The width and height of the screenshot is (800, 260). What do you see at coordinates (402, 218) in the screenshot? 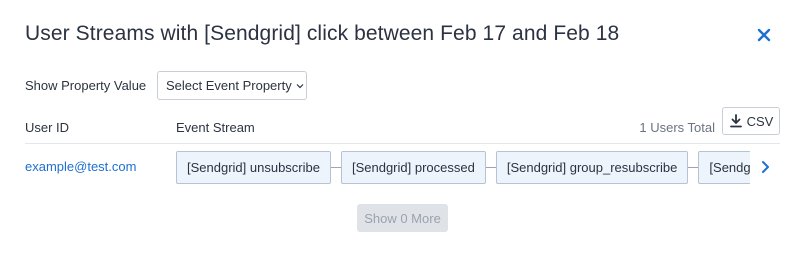
I see `show-more-button: Show 0 More` at bounding box center [402, 218].